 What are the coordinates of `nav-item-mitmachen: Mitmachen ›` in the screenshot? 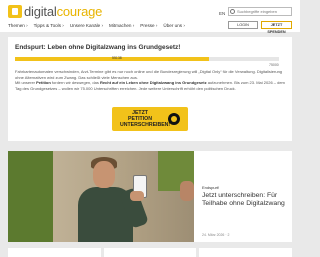 It's located at (121, 25).